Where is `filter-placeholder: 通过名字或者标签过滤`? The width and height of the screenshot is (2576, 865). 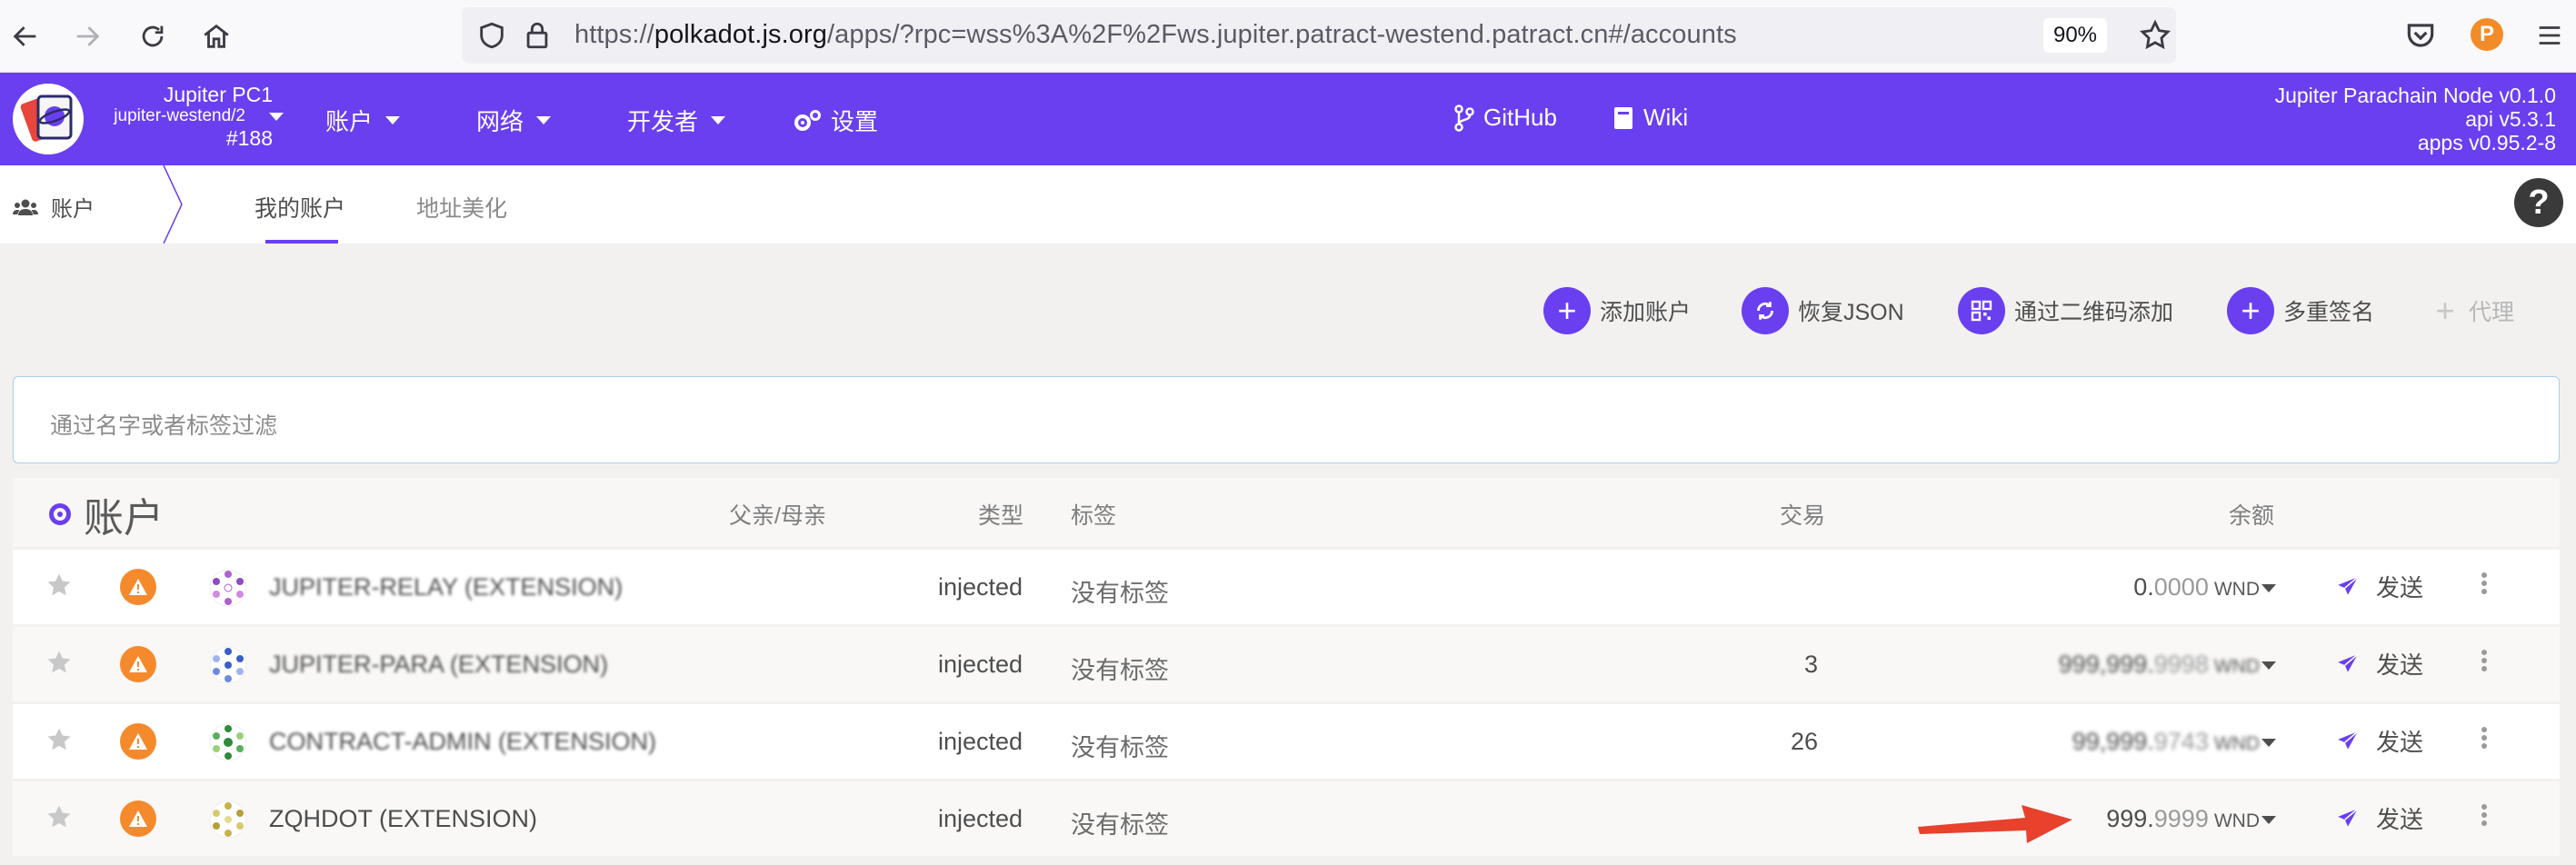
filter-placeholder: 通过名字或者标签过滤 is located at coordinates (164, 426).